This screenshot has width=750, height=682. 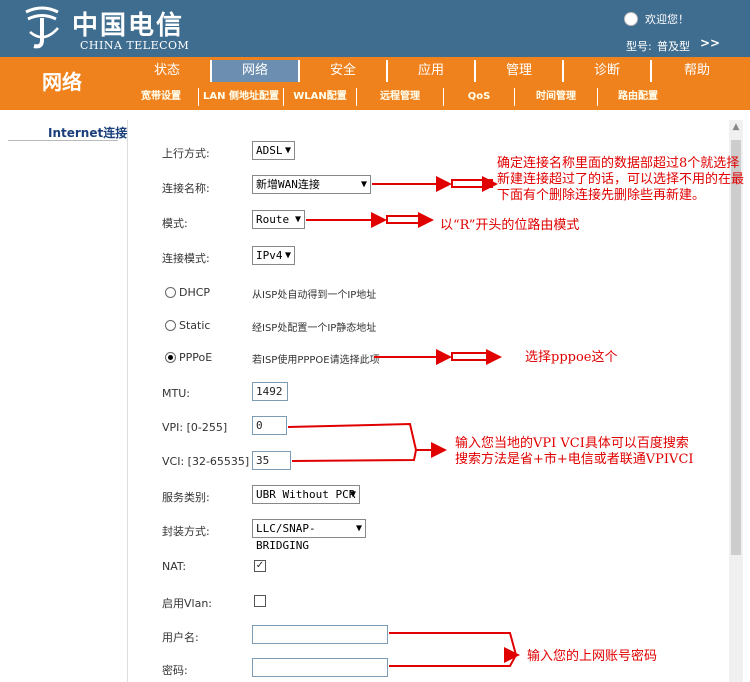 I want to click on subtab-wlan: WLAN配置, so click(x=320, y=97).